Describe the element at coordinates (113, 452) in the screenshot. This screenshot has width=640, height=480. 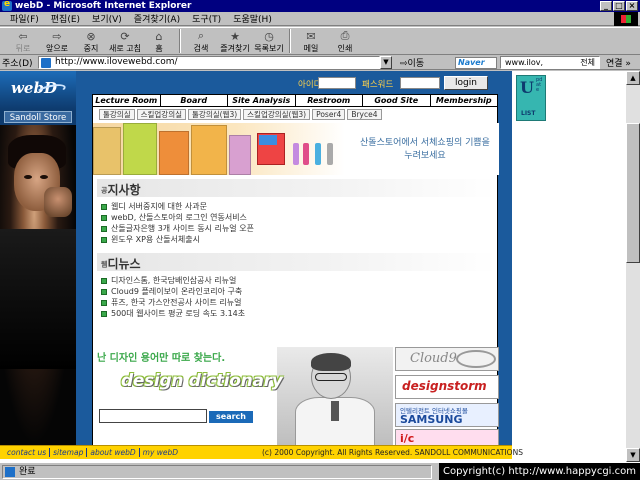
I see `footer-link-about: about webD` at that location.